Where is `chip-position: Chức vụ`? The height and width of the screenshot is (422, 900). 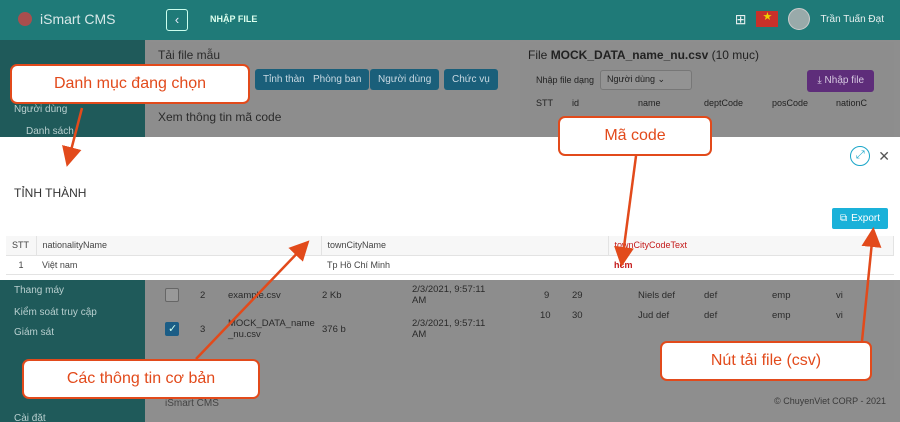 chip-position: Chức vụ is located at coordinates (471, 79).